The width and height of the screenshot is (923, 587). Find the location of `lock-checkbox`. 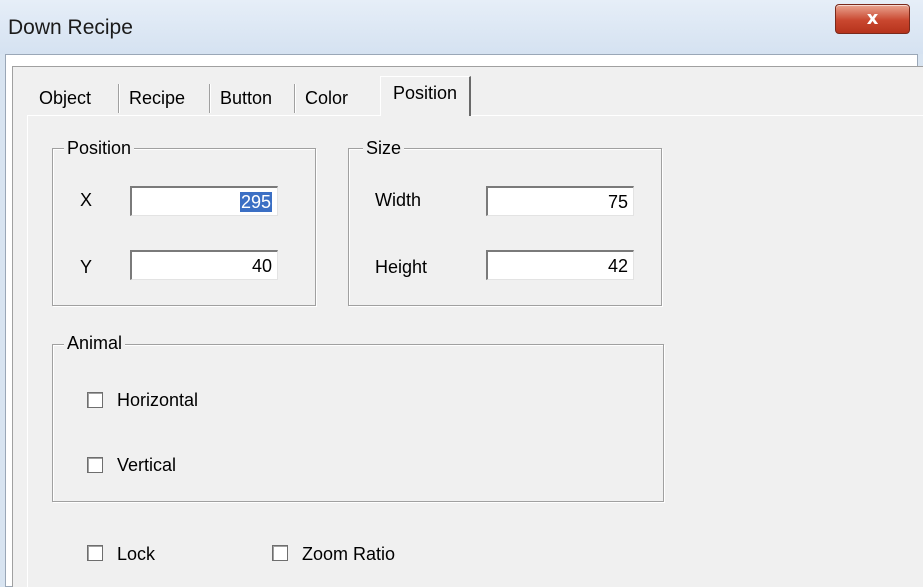

lock-checkbox is located at coordinates (95, 553).